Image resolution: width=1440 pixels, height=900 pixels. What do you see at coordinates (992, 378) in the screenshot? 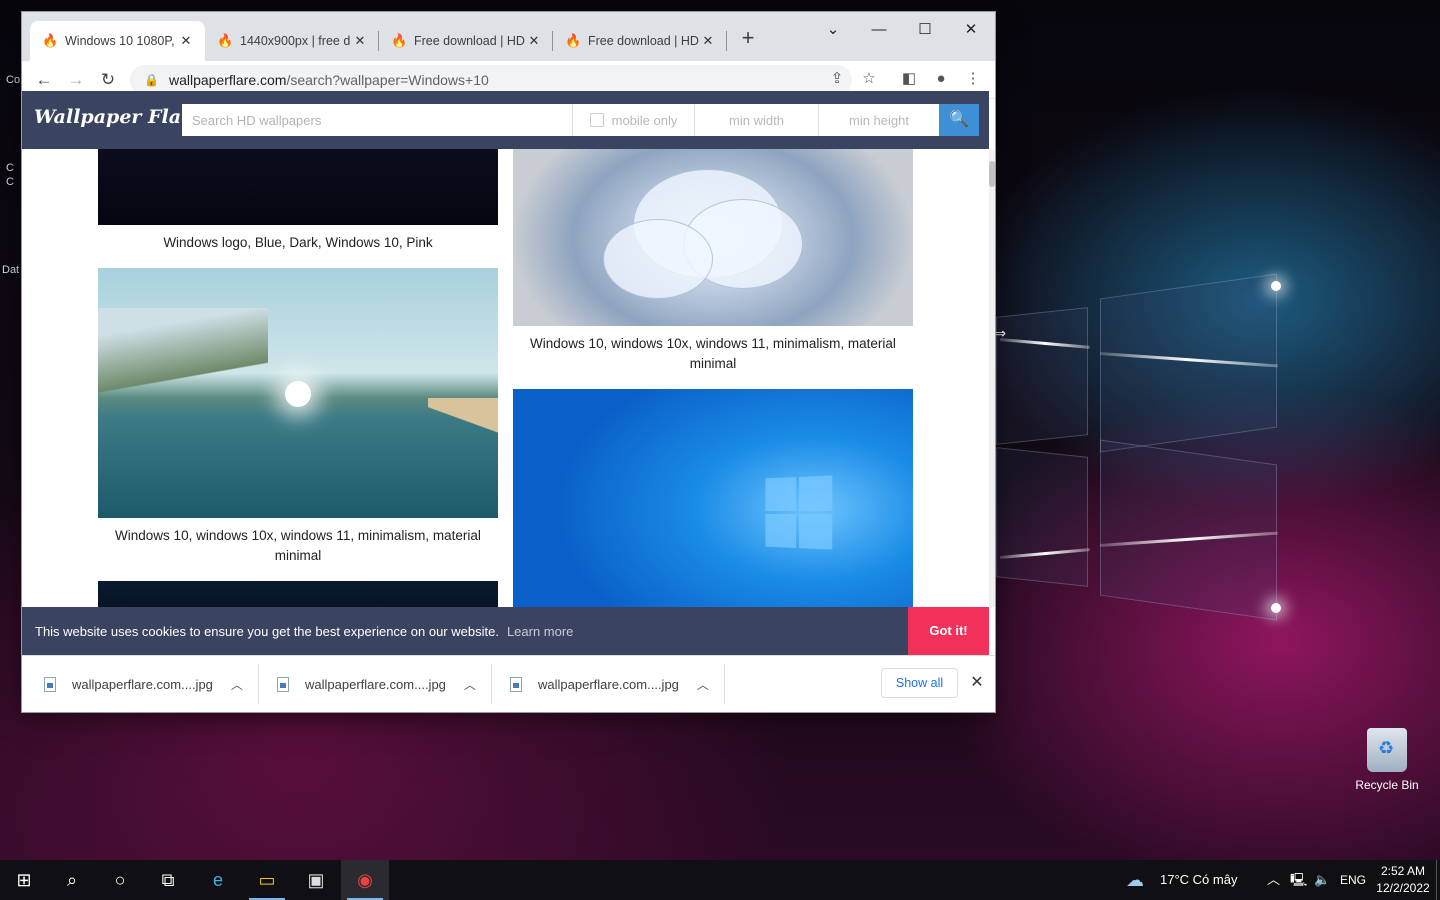
I see `page-scrollbar` at bounding box center [992, 378].